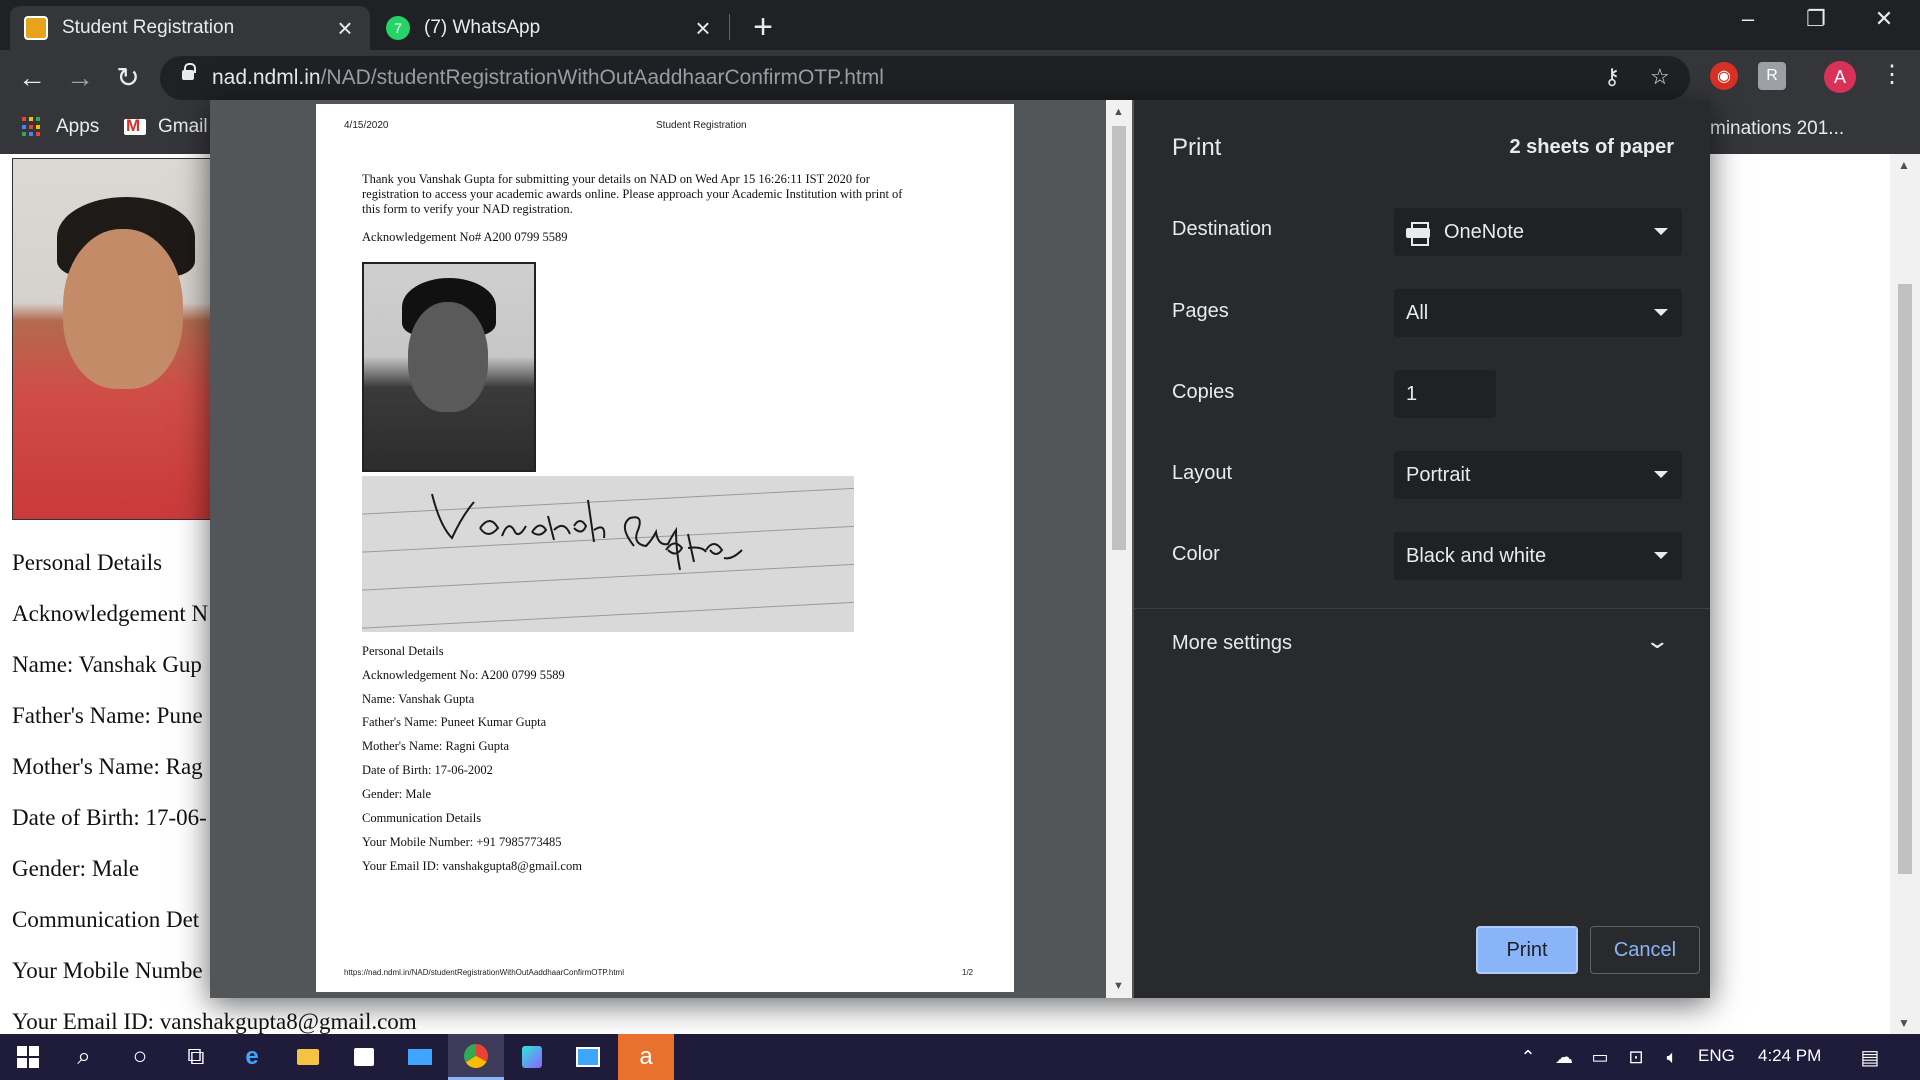 This screenshot has height=1080, width=1920. I want to click on more-settings-toggle: More settings, so click(1232, 643).